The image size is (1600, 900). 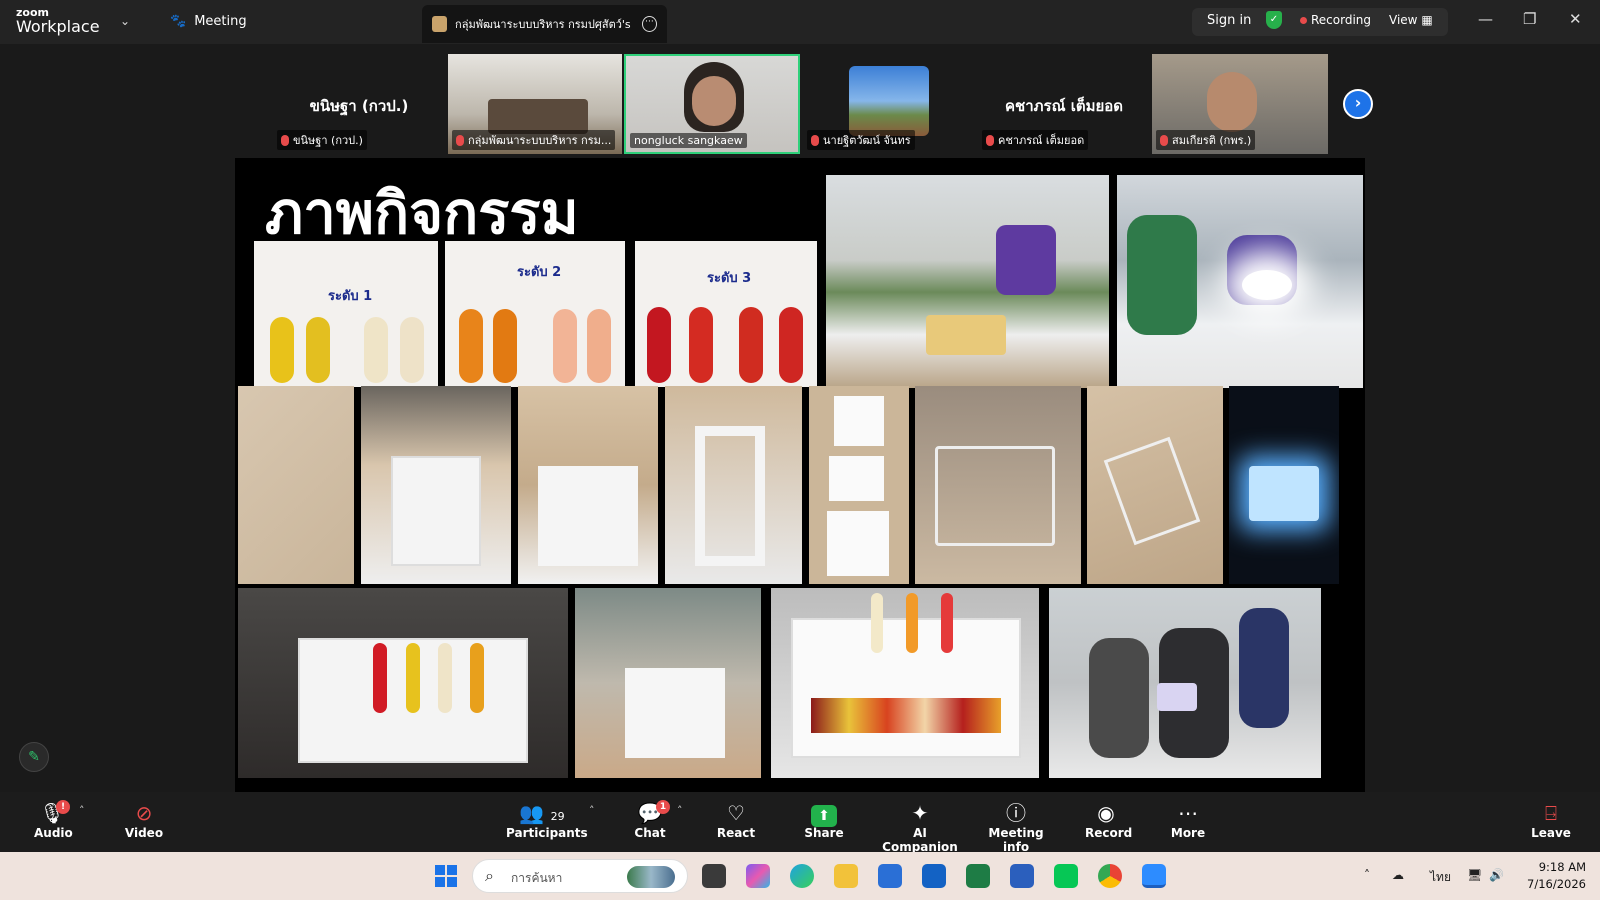 I want to click on participants-count: 29, so click(x=557, y=816).